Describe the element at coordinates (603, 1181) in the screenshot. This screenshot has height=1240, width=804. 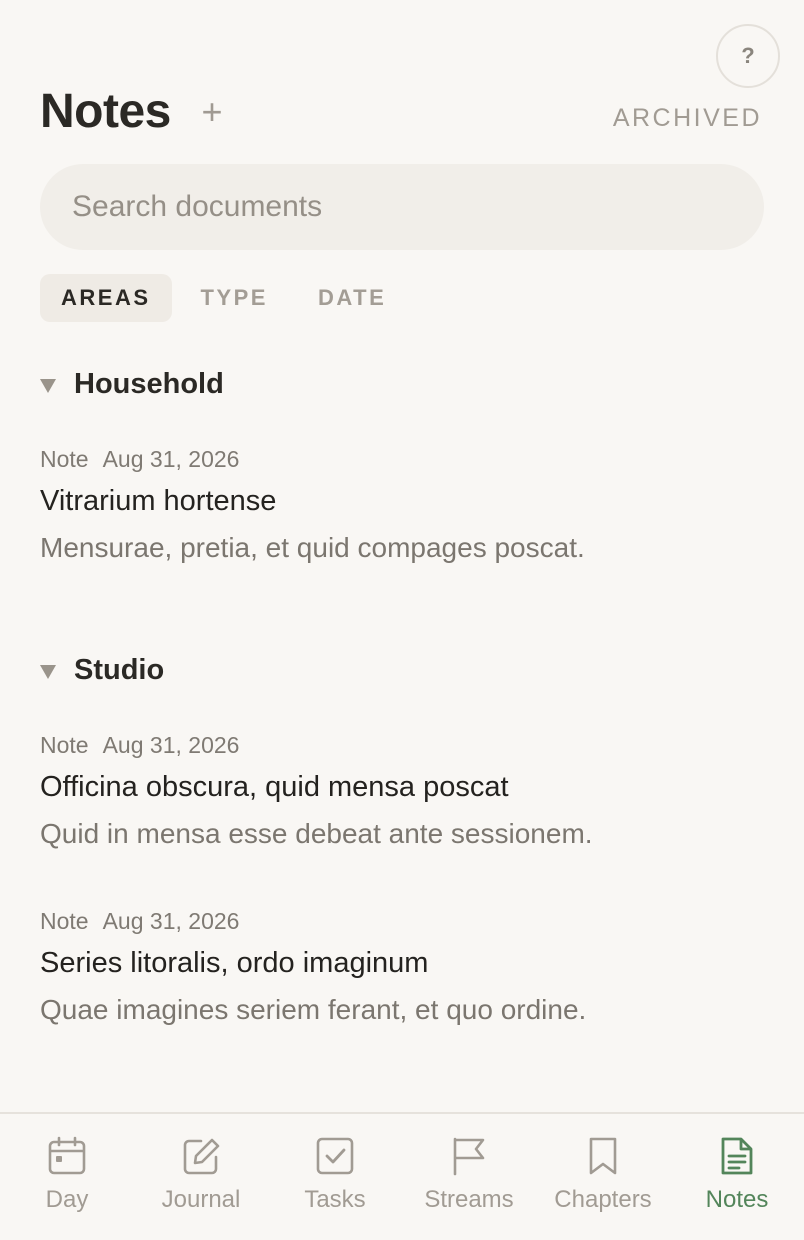
I see `tab-chapters: Chapters` at that location.